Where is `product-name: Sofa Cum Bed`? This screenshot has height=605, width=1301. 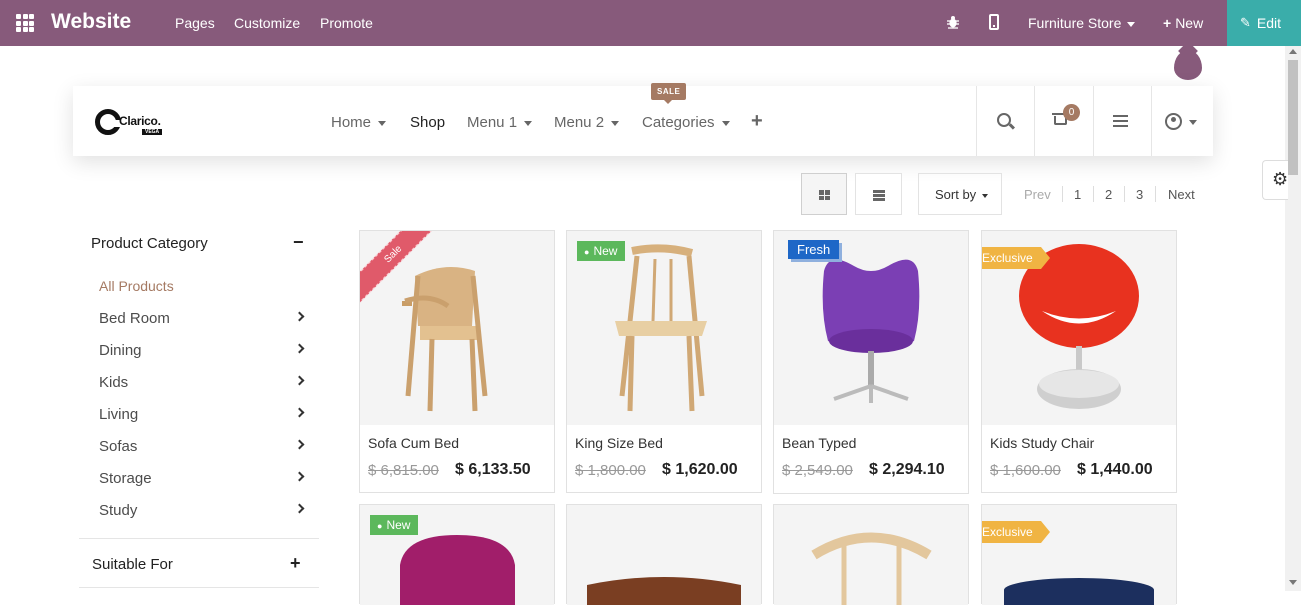
product-name: Sofa Cum Bed is located at coordinates (413, 443).